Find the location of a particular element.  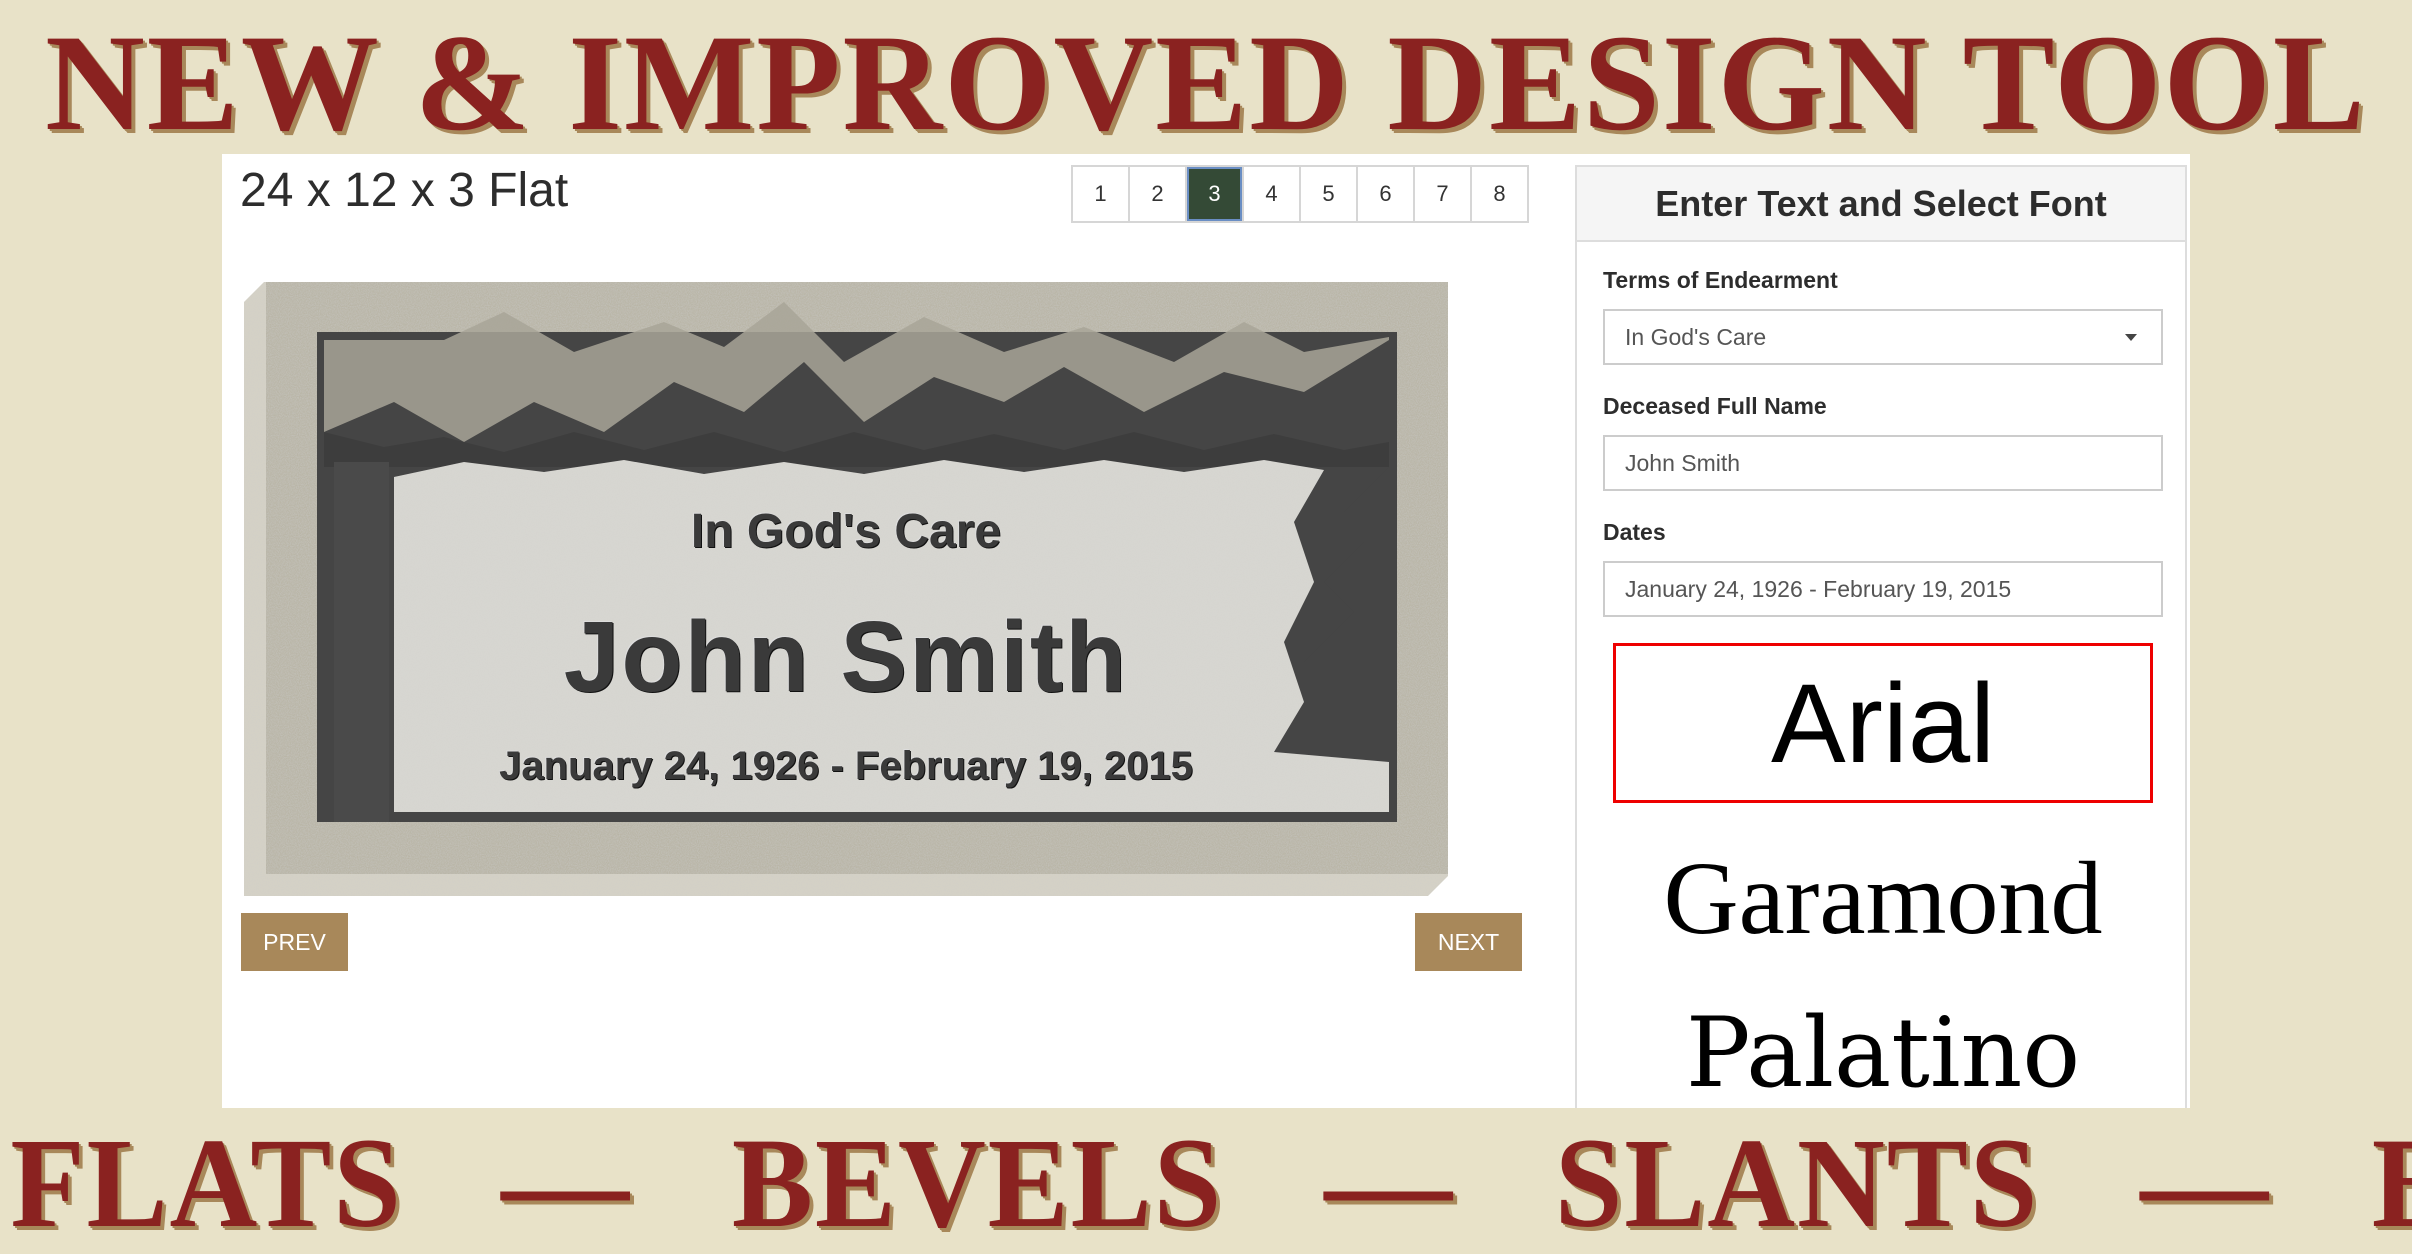

card-header: Enter Text and Select Font is located at coordinates (1881, 204).